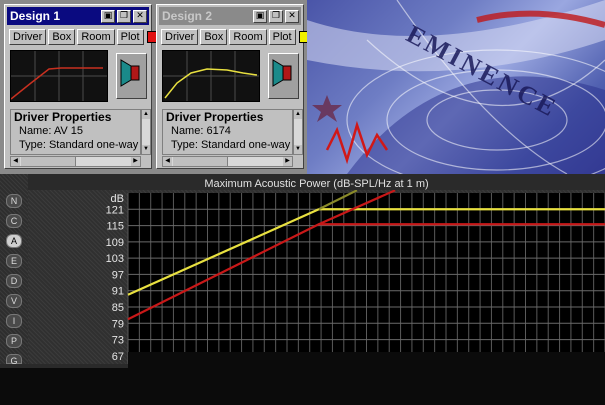  I want to click on driver-name: Name: AV 15, so click(51, 131).